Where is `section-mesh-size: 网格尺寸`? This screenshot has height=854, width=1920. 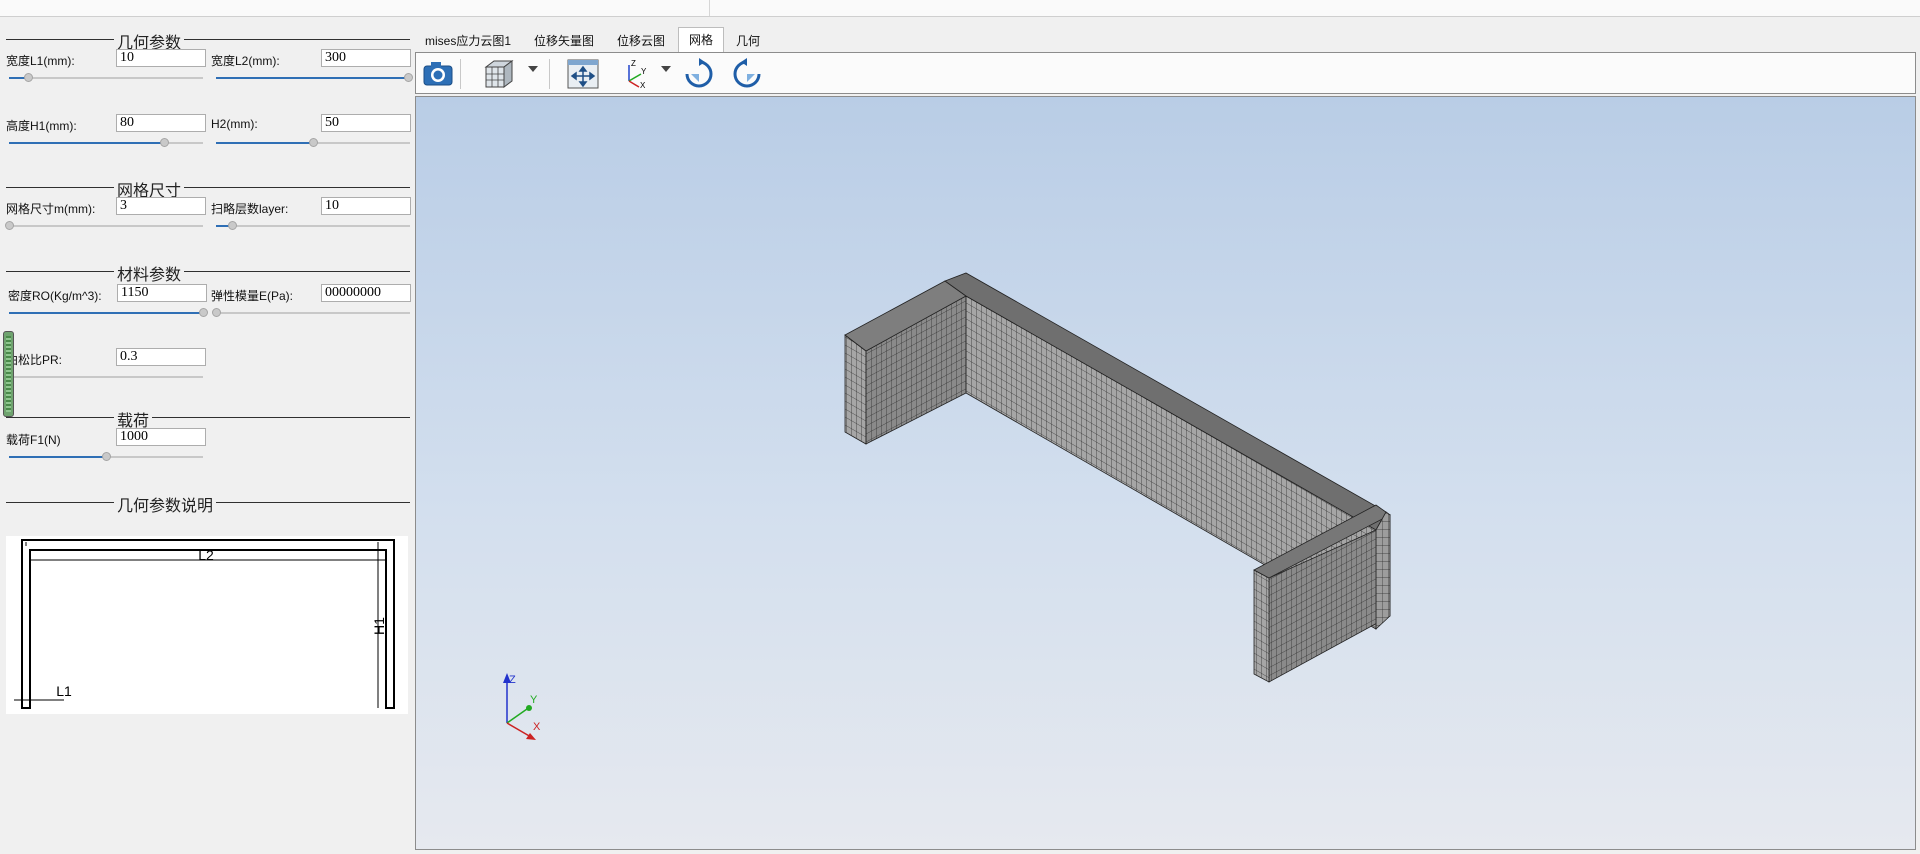 section-mesh-size: 网格尺寸 is located at coordinates (208, 189).